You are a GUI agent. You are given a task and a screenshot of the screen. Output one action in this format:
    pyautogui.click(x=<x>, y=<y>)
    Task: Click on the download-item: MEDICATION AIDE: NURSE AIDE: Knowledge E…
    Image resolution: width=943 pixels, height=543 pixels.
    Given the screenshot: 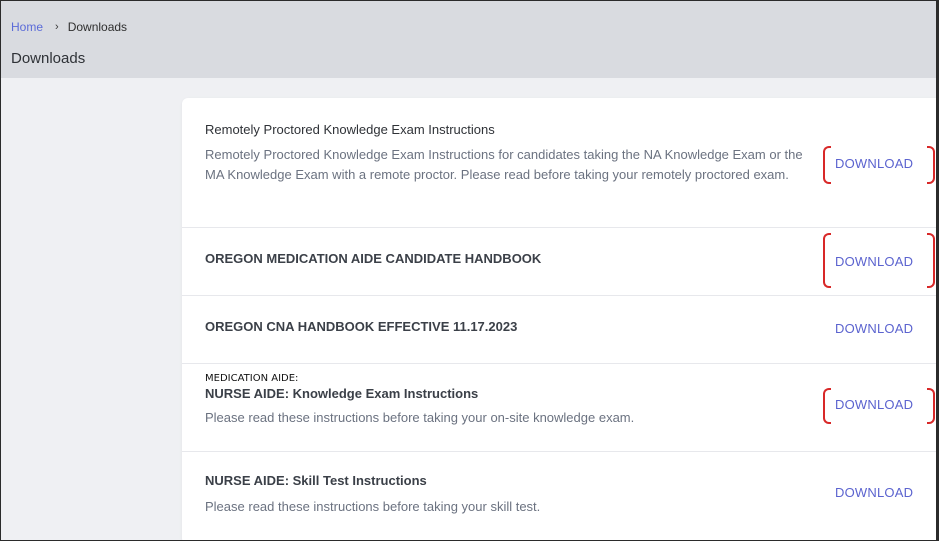 What is the action you would take?
    pyautogui.click(x=559, y=408)
    